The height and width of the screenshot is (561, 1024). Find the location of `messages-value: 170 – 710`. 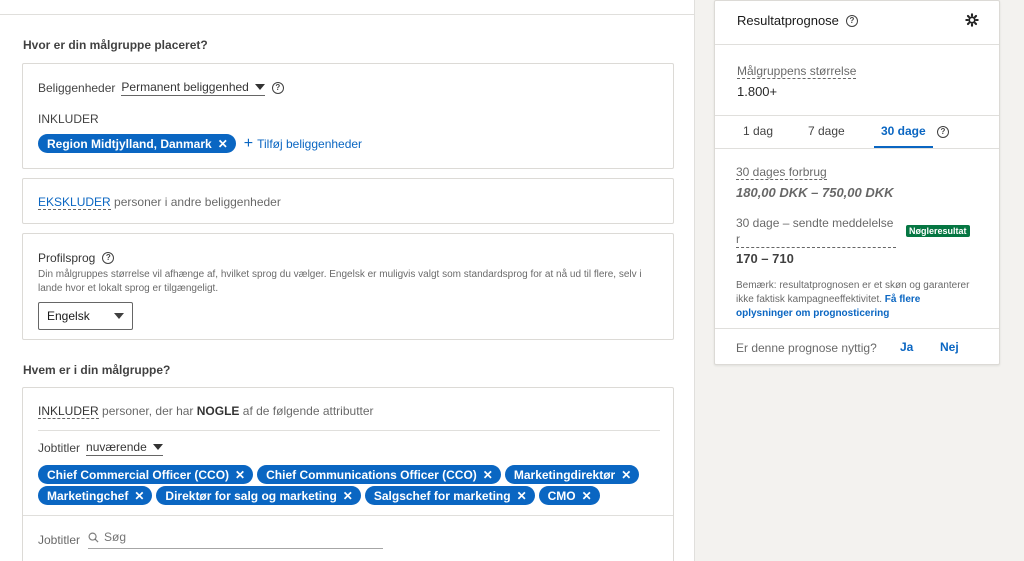

messages-value: 170 – 710 is located at coordinates (765, 258).